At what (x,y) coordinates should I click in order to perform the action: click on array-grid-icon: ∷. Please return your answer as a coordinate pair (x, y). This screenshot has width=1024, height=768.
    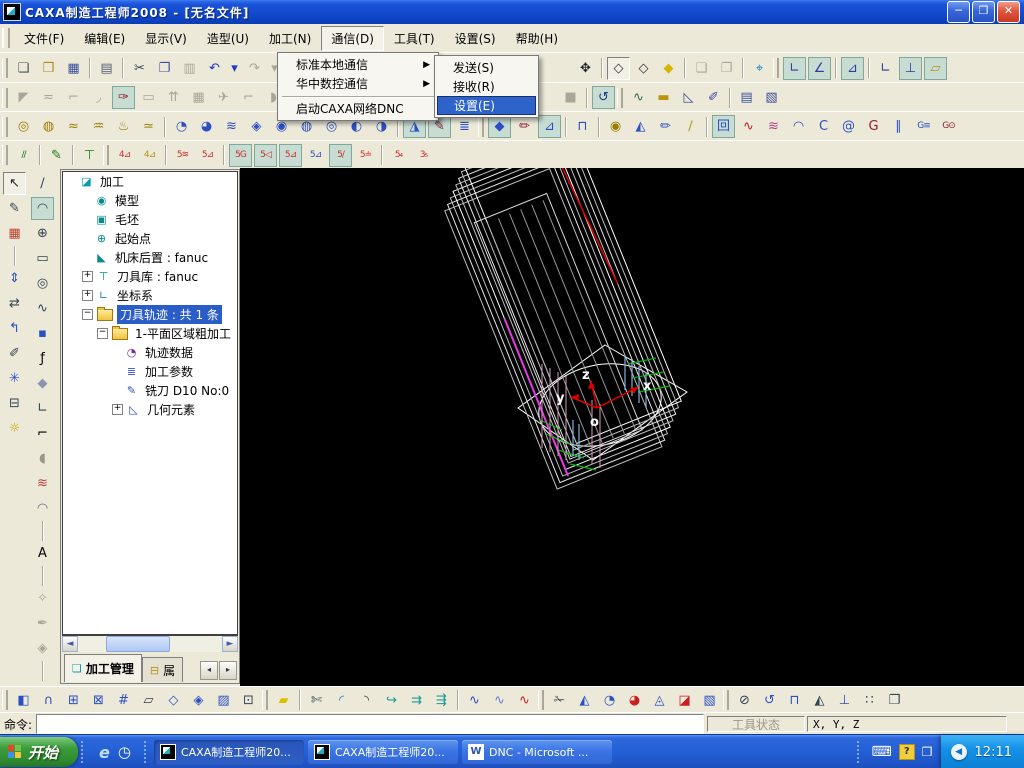
    Looking at the image, I should click on (869, 700).